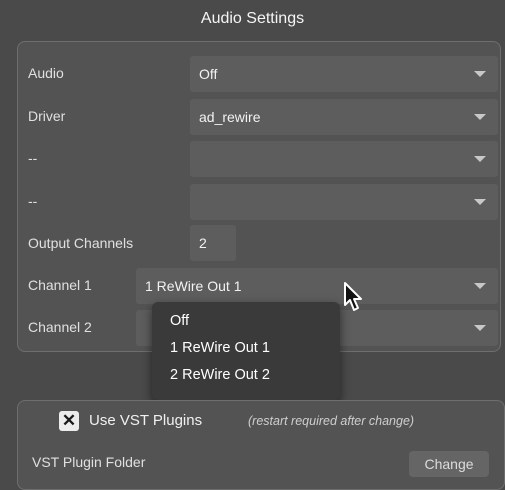 The height and width of the screenshot is (490, 505). What do you see at coordinates (81, 243) in the screenshot?
I see `output-channels-label: Output Channels` at bounding box center [81, 243].